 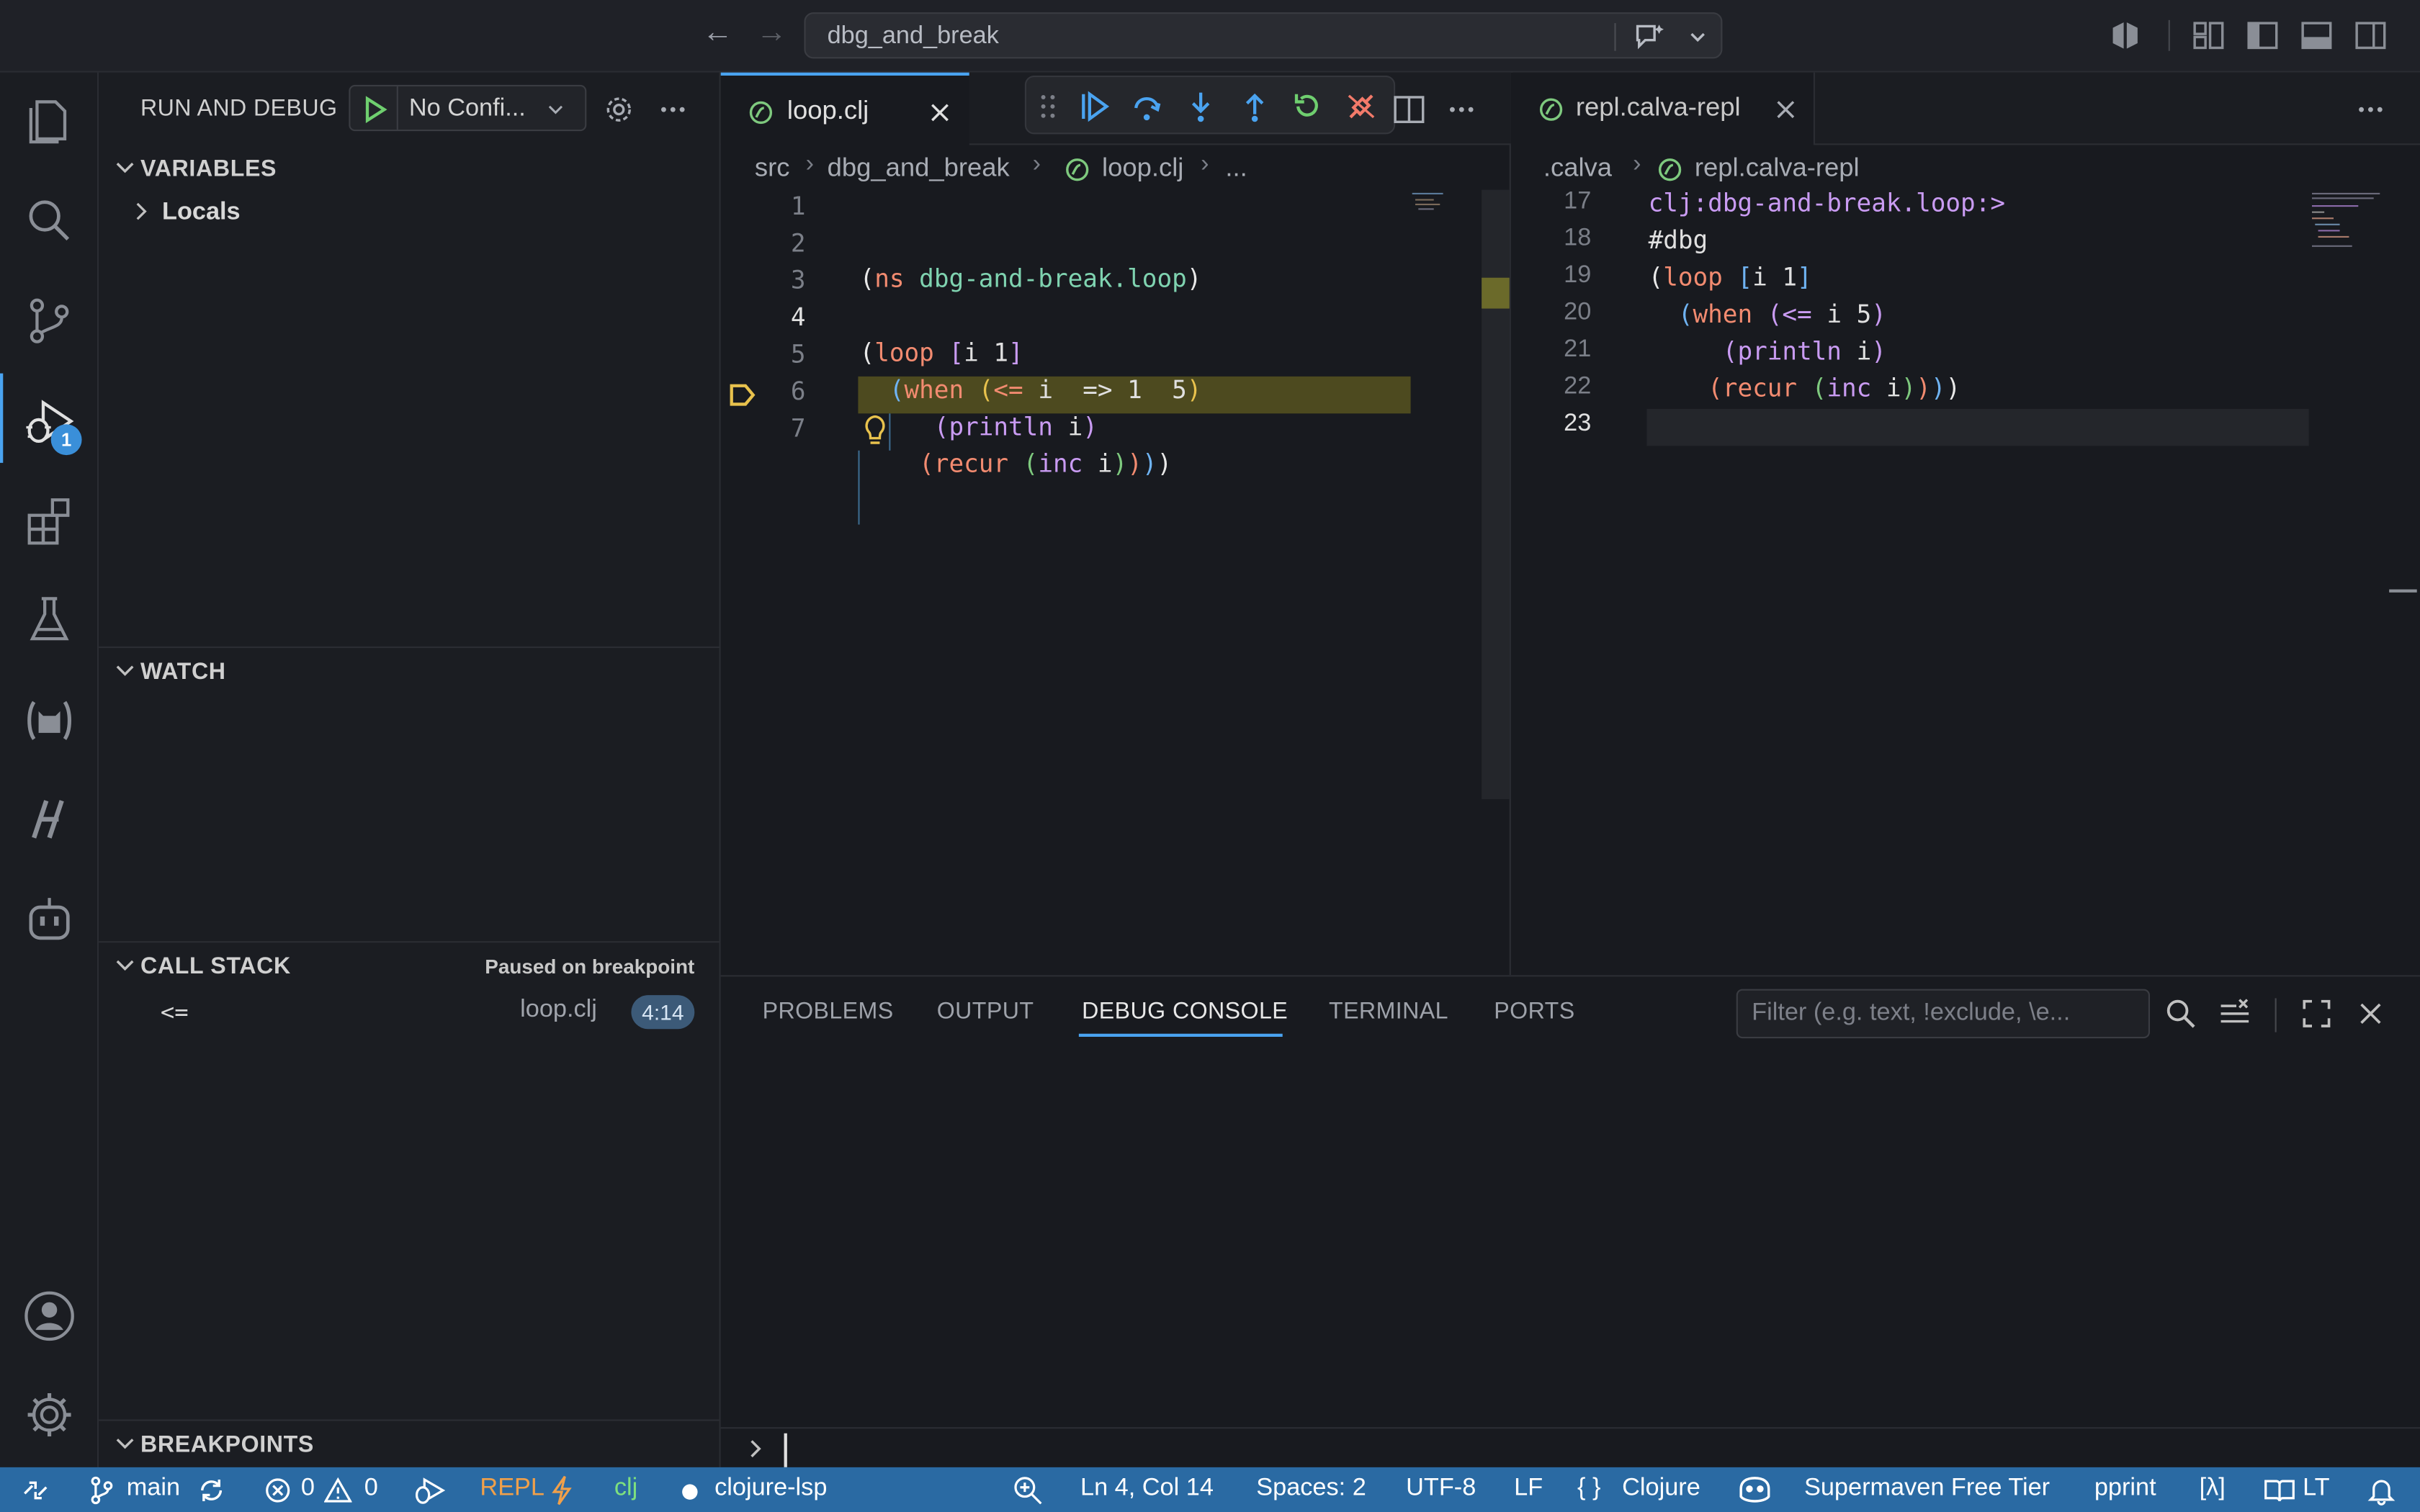 I want to click on toggle-panel-icon, so click(x=2317, y=36).